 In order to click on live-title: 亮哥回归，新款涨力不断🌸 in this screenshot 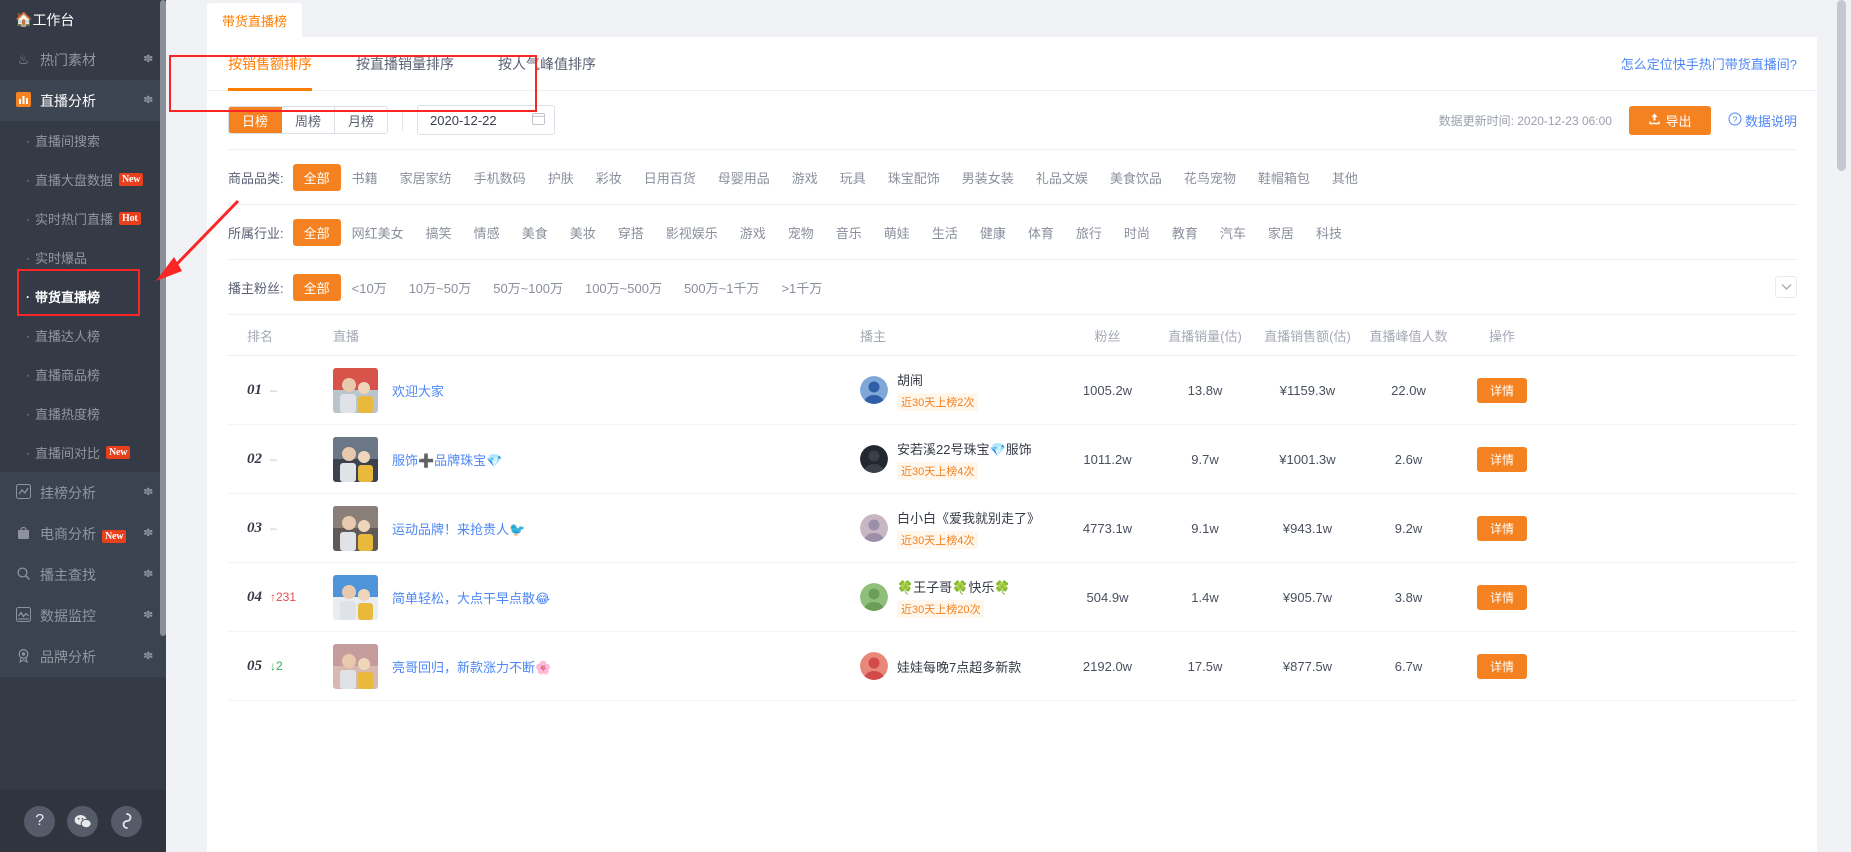, I will do `click(471, 666)`.